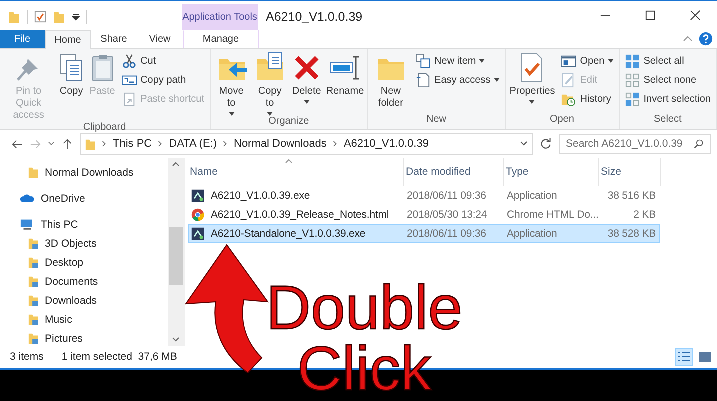 This screenshot has width=717, height=401. I want to click on scrollbar, so click(176, 252).